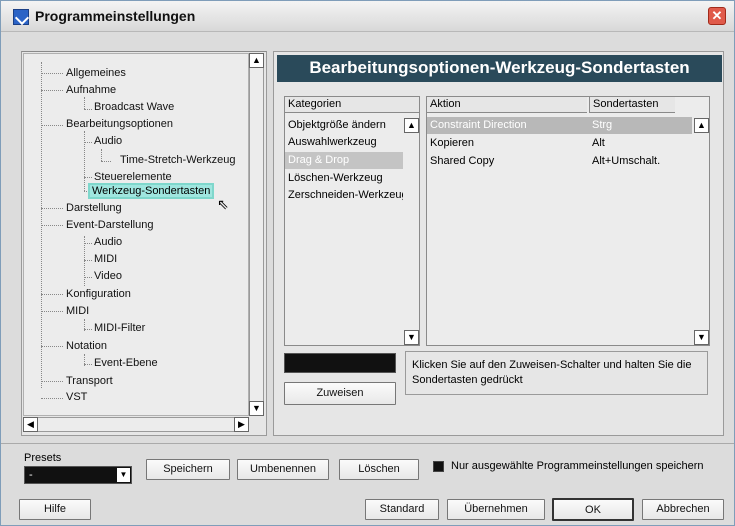 Image resolution: width=735 pixels, height=526 pixels. Describe the element at coordinates (109, 225) in the screenshot. I see `tree-item-event-darstellung: Event-Darstellung` at that location.